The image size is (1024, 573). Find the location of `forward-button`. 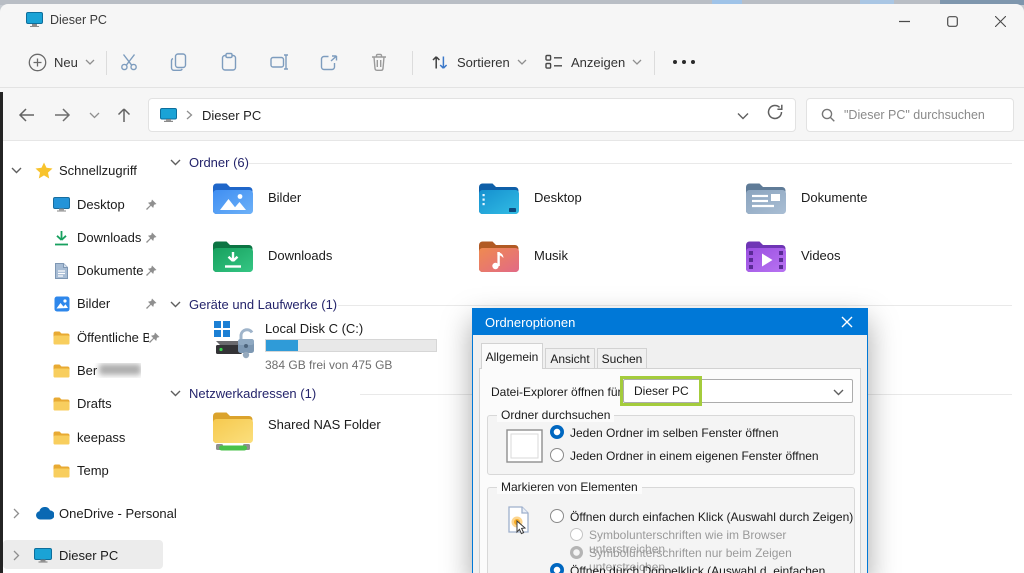

forward-button is located at coordinates (62, 115).